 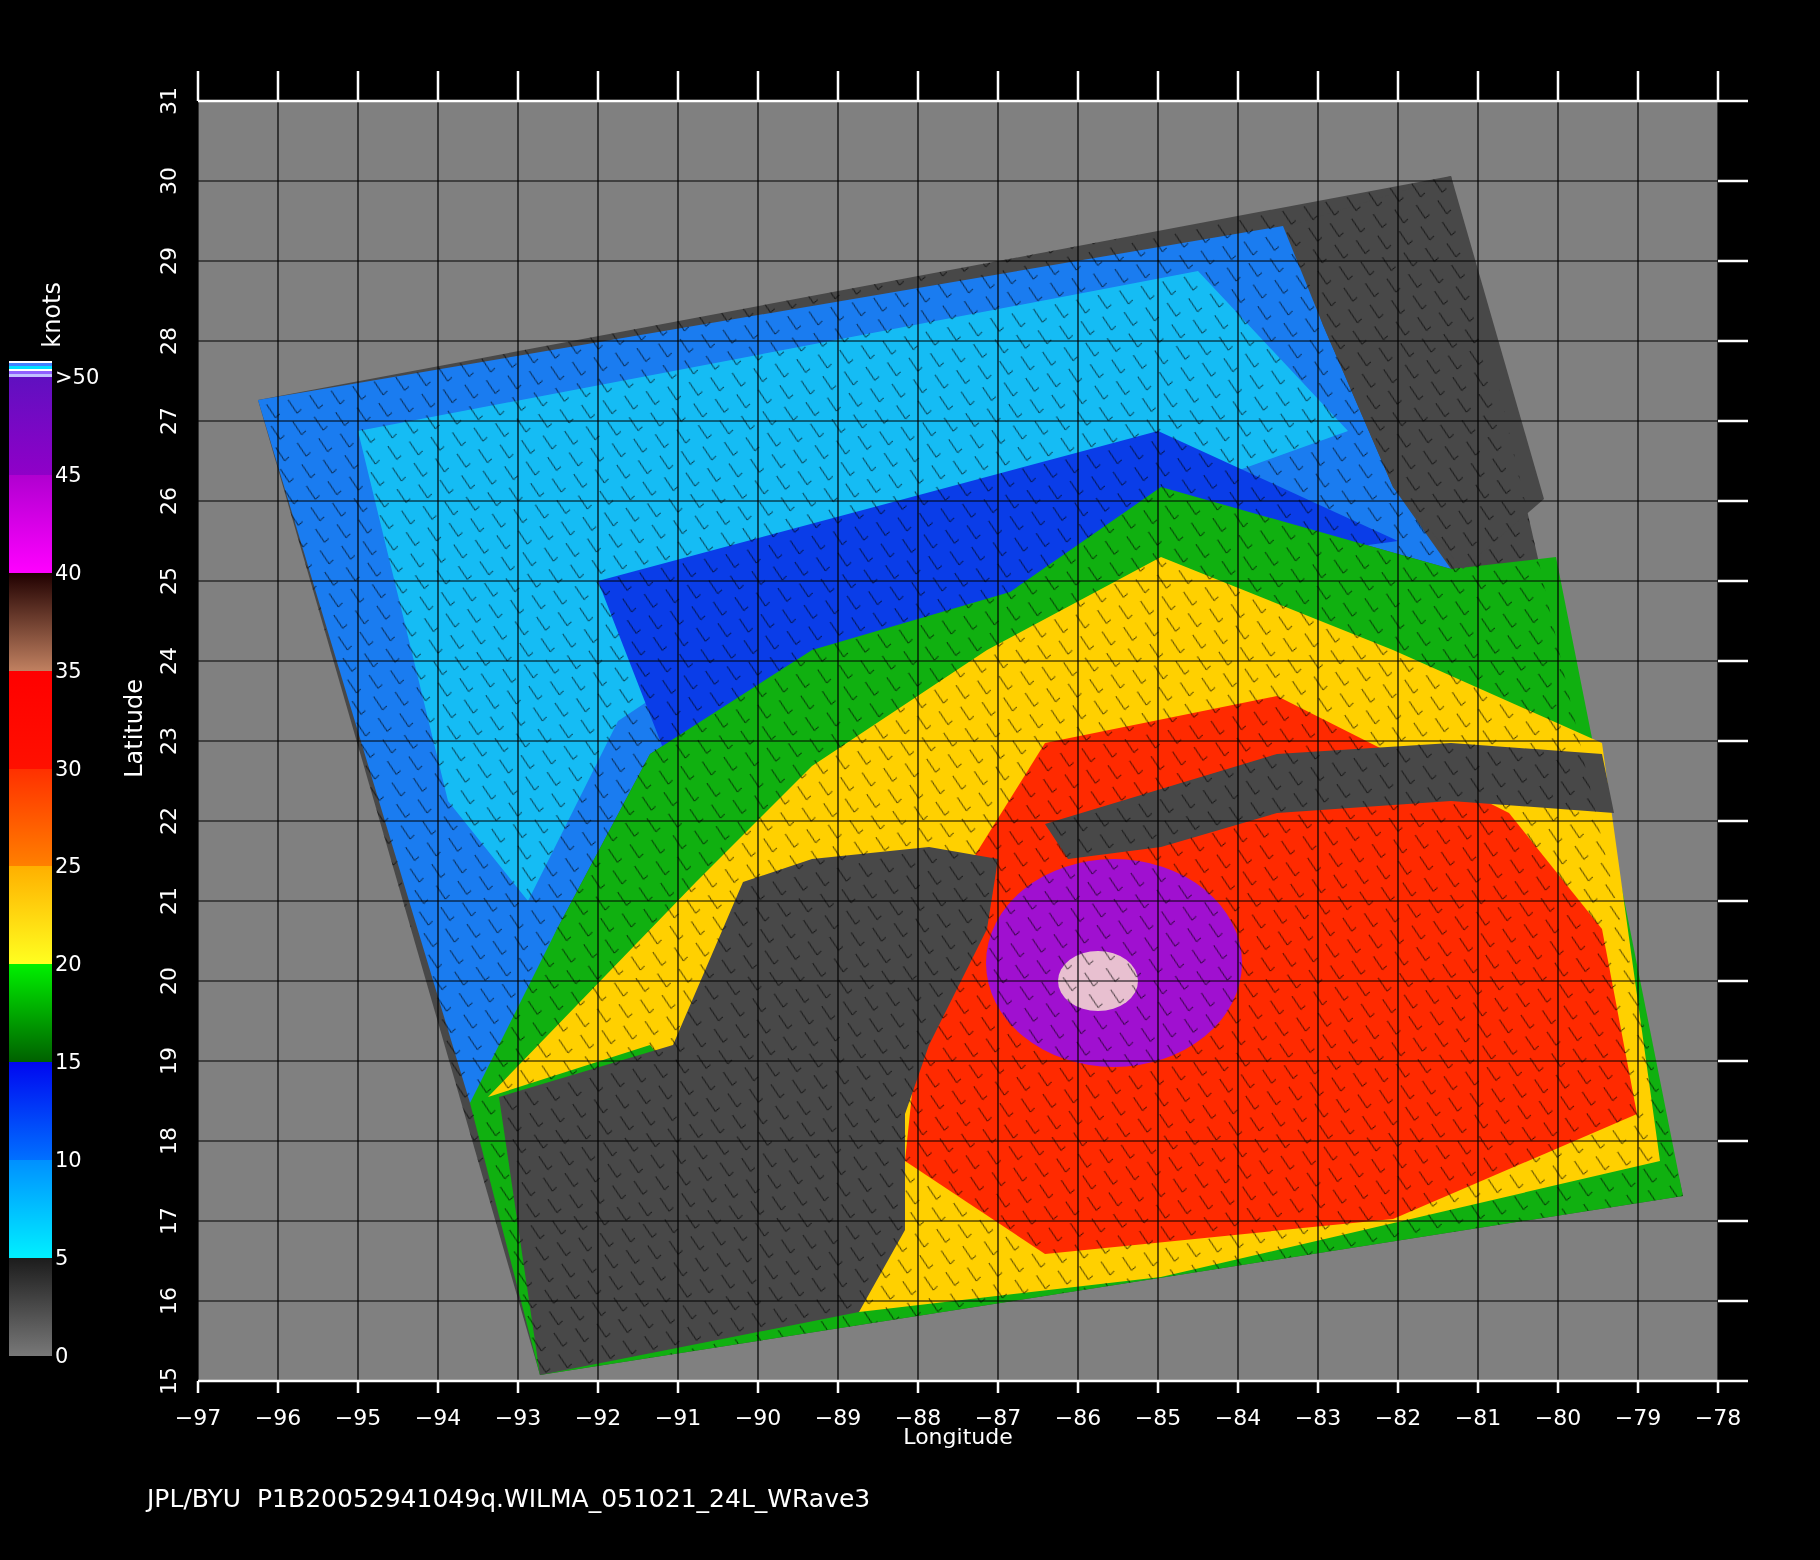 What do you see at coordinates (62, 1355) in the screenshot?
I see `color-scale-label: 0` at bounding box center [62, 1355].